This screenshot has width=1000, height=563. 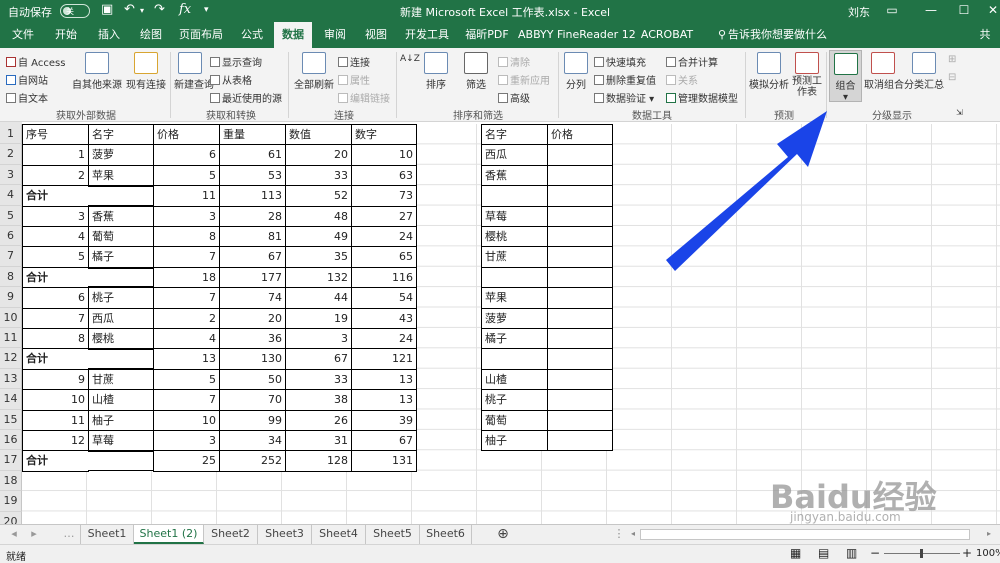 What do you see at coordinates (206, 10) in the screenshot?
I see `quick-access-dropdown-icon: ▾` at bounding box center [206, 10].